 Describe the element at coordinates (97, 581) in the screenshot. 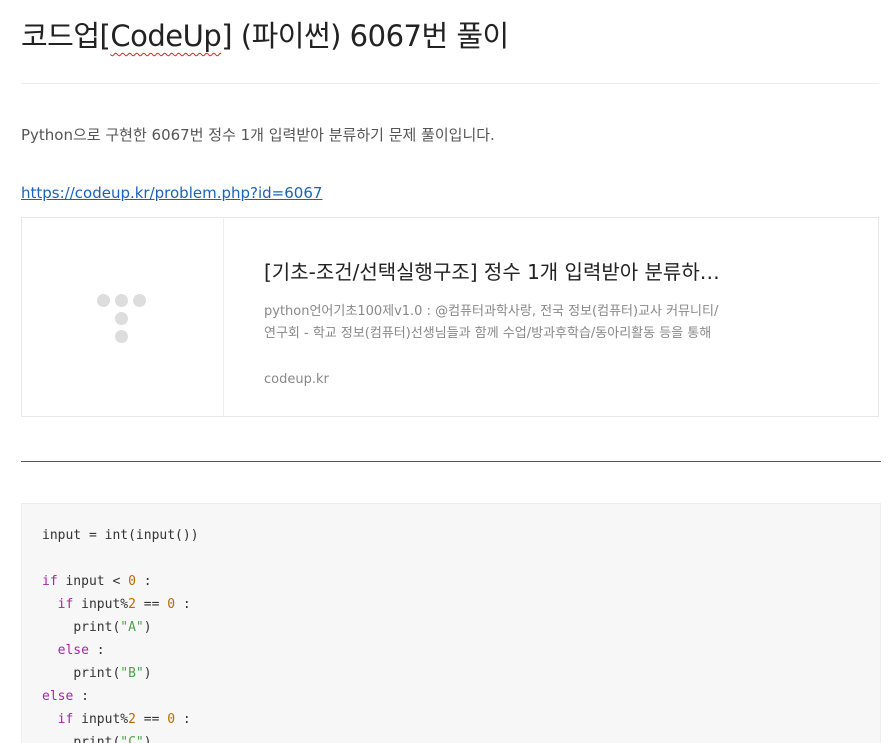

I see `code-line-3: if input < 0 :` at that location.